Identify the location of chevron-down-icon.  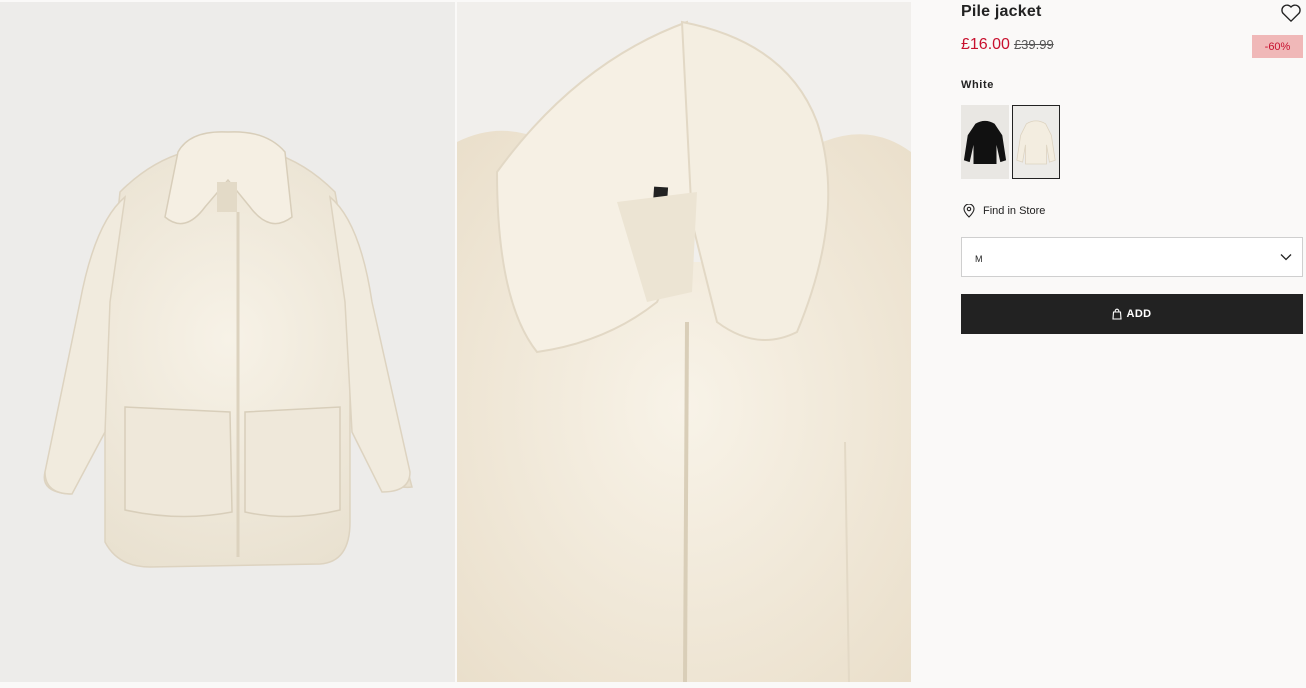
(1286, 257).